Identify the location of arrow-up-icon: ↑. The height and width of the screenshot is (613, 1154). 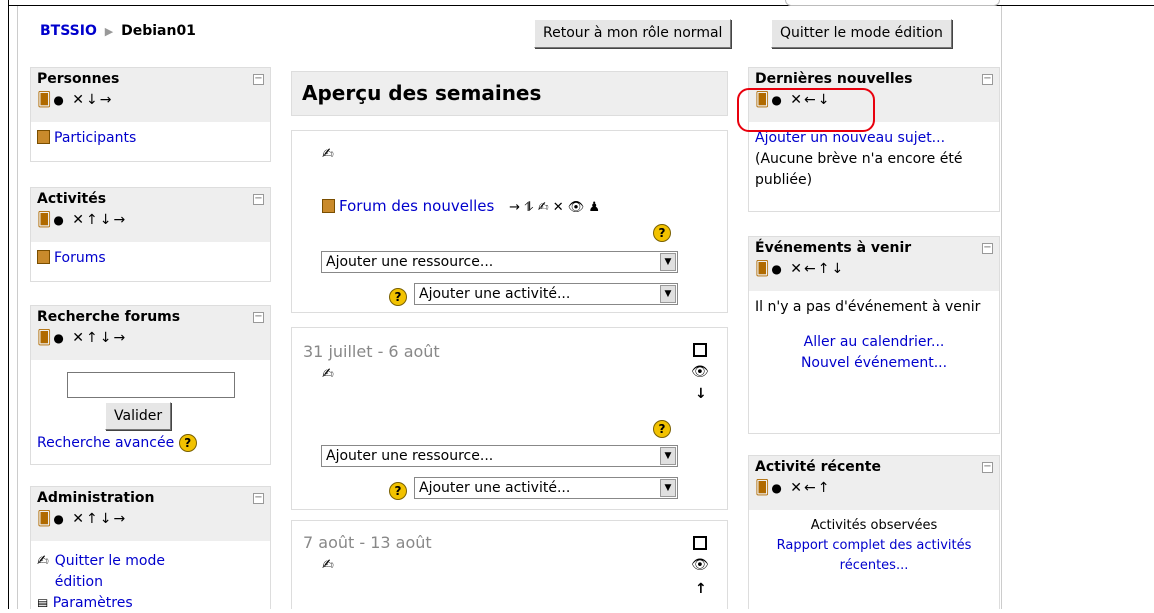
(701, 589).